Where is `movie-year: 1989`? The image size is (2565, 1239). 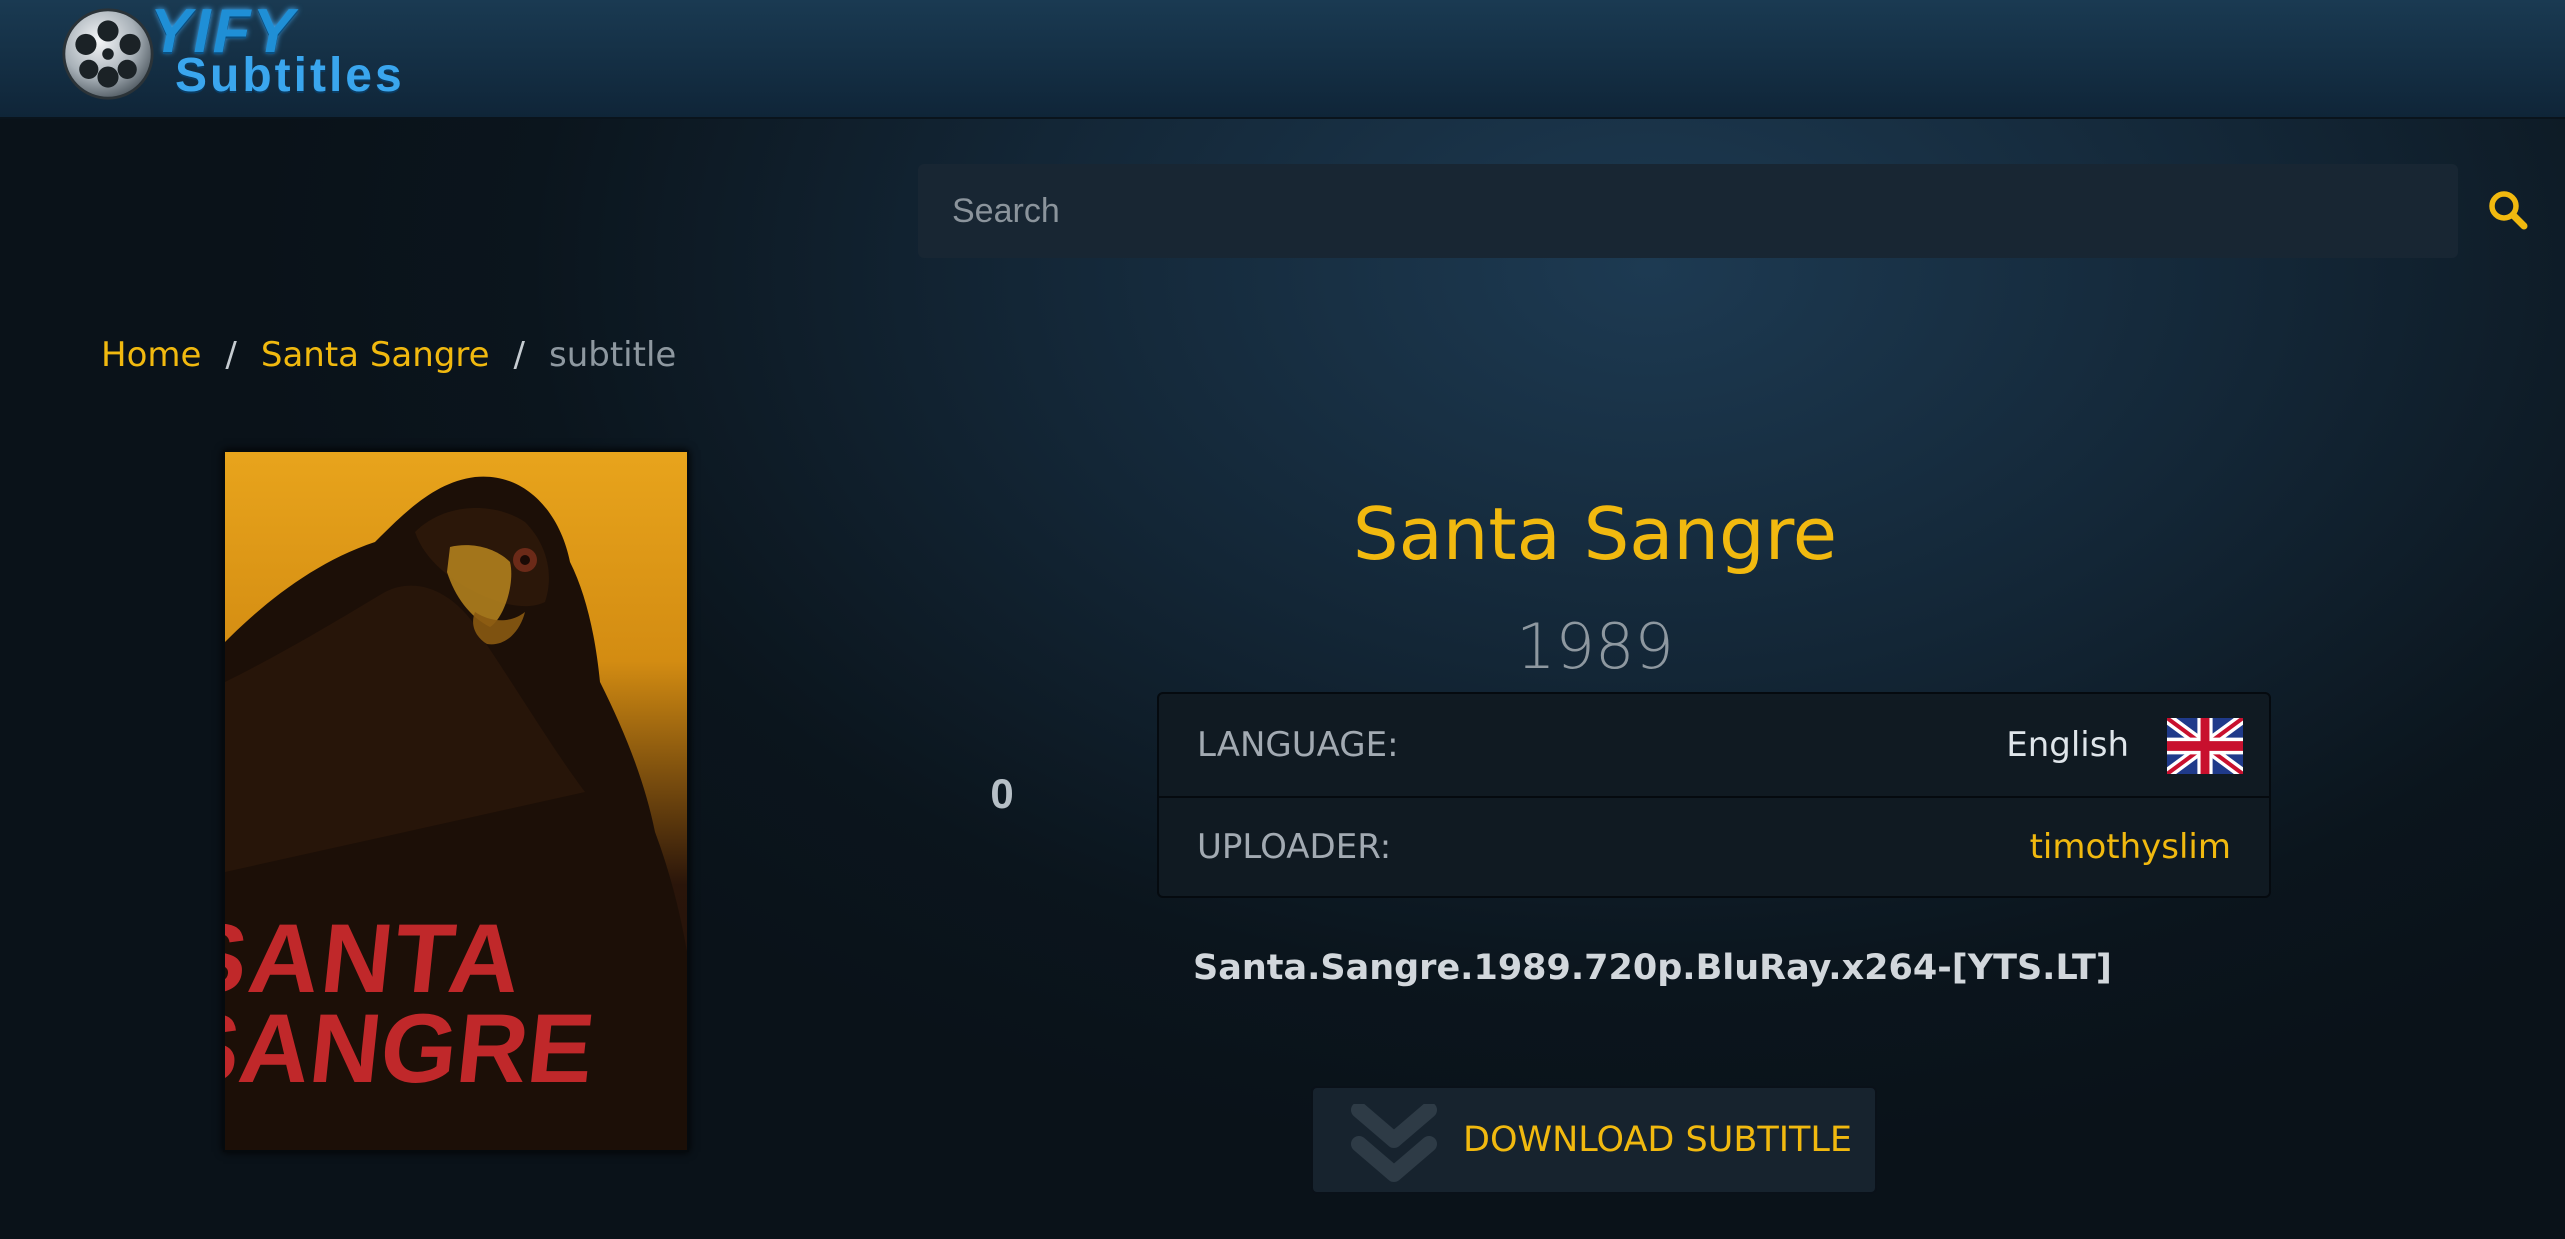
movie-year: 1989 is located at coordinates (1595, 646).